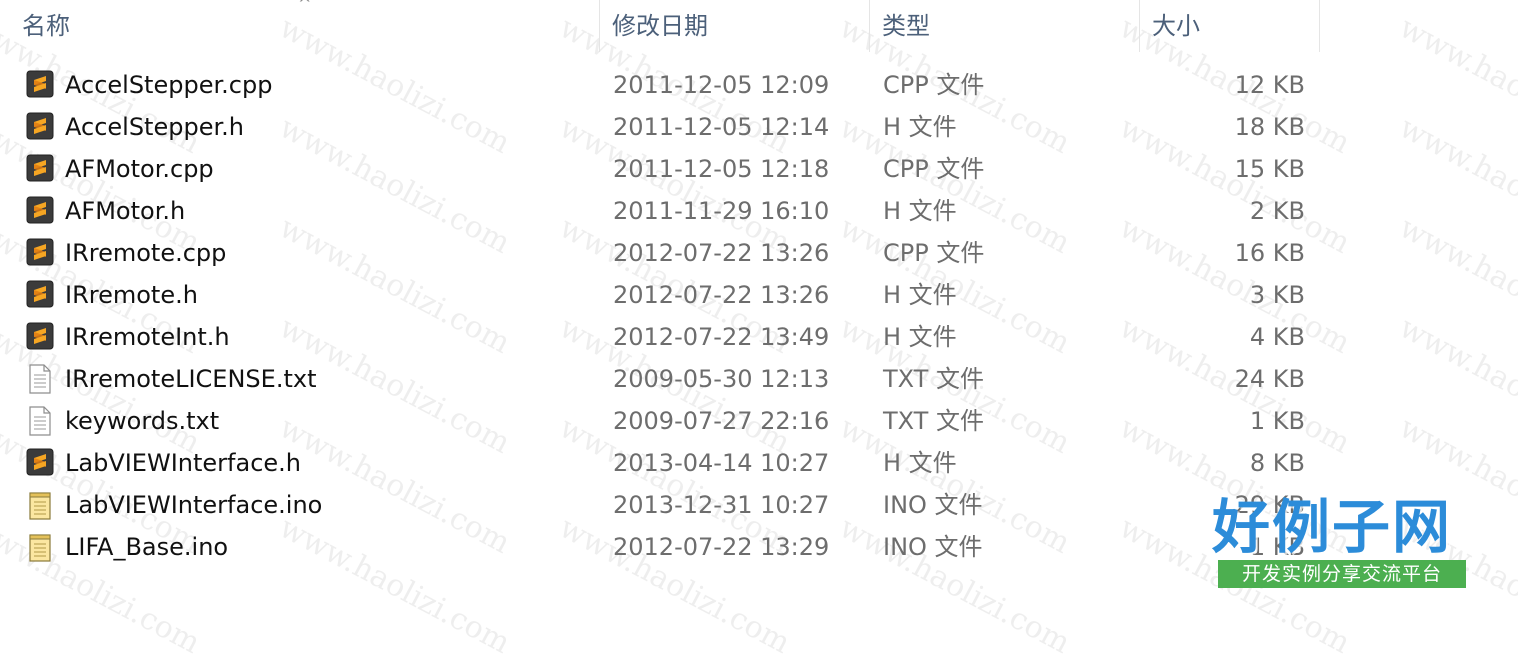  What do you see at coordinates (1269, 127) in the screenshot?
I see `file-size: 18 KB` at bounding box center [1269, 127].